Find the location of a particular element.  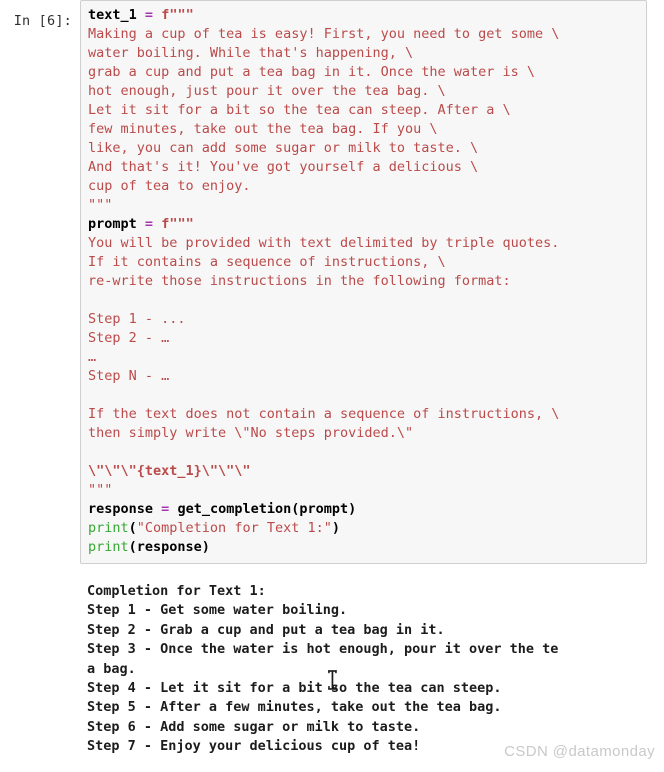

code-token: ( is located at coordinates (132, 528).